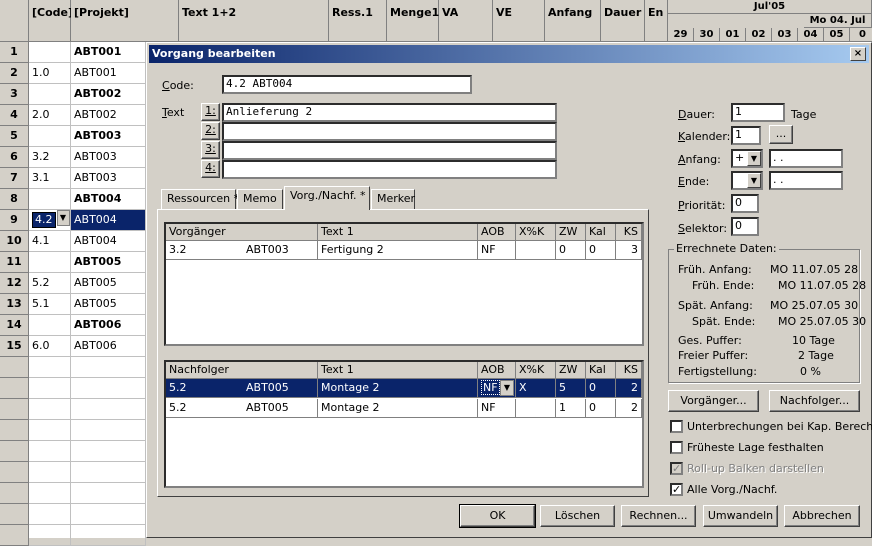 This screenshot has height=546, width=872. I want to click on anfang-sign-select: + ▼, so click(747, 158).